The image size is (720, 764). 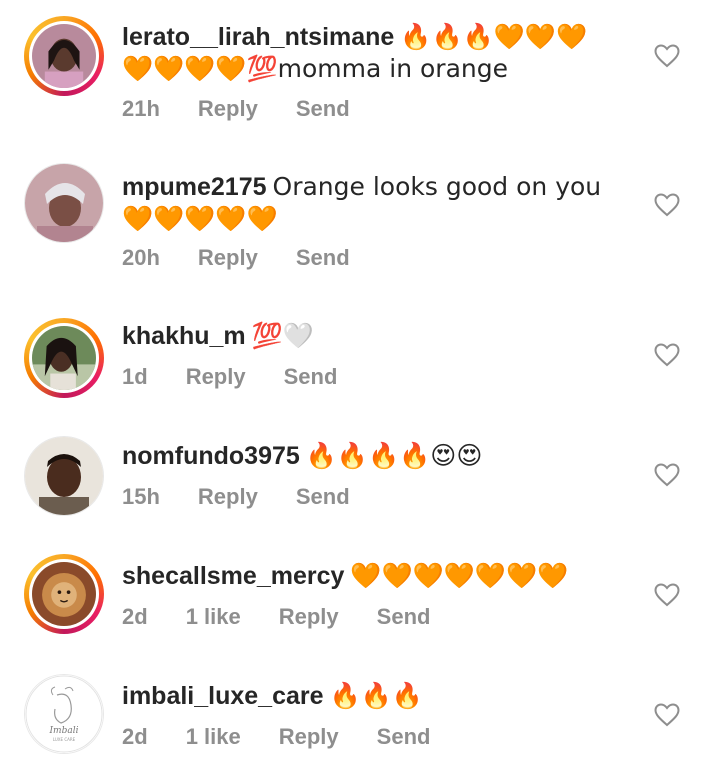 What do you see at coordinates (64, 731) in the screenshot?
I see `svg-text: Imbali` at bounding box center [64, 731].